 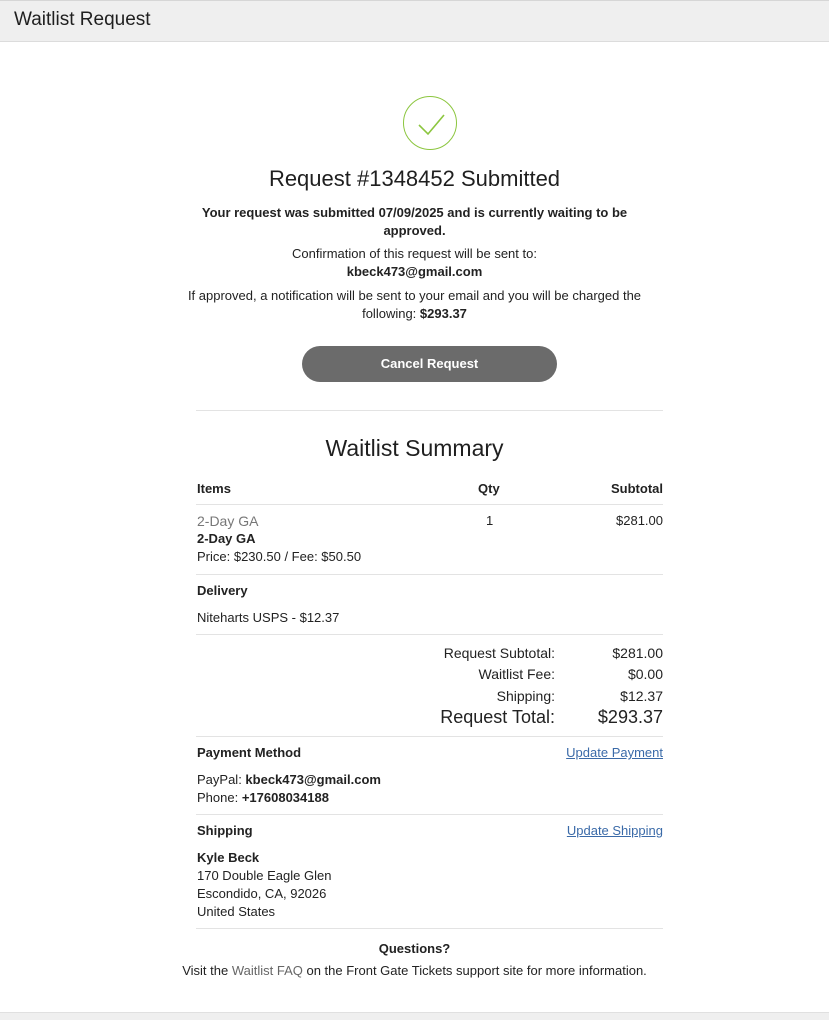 What do you see at coordinates (228, 857) in the screenshot?
I see `shipping-name: Kyle Beck` at bounding box center [228, 857].